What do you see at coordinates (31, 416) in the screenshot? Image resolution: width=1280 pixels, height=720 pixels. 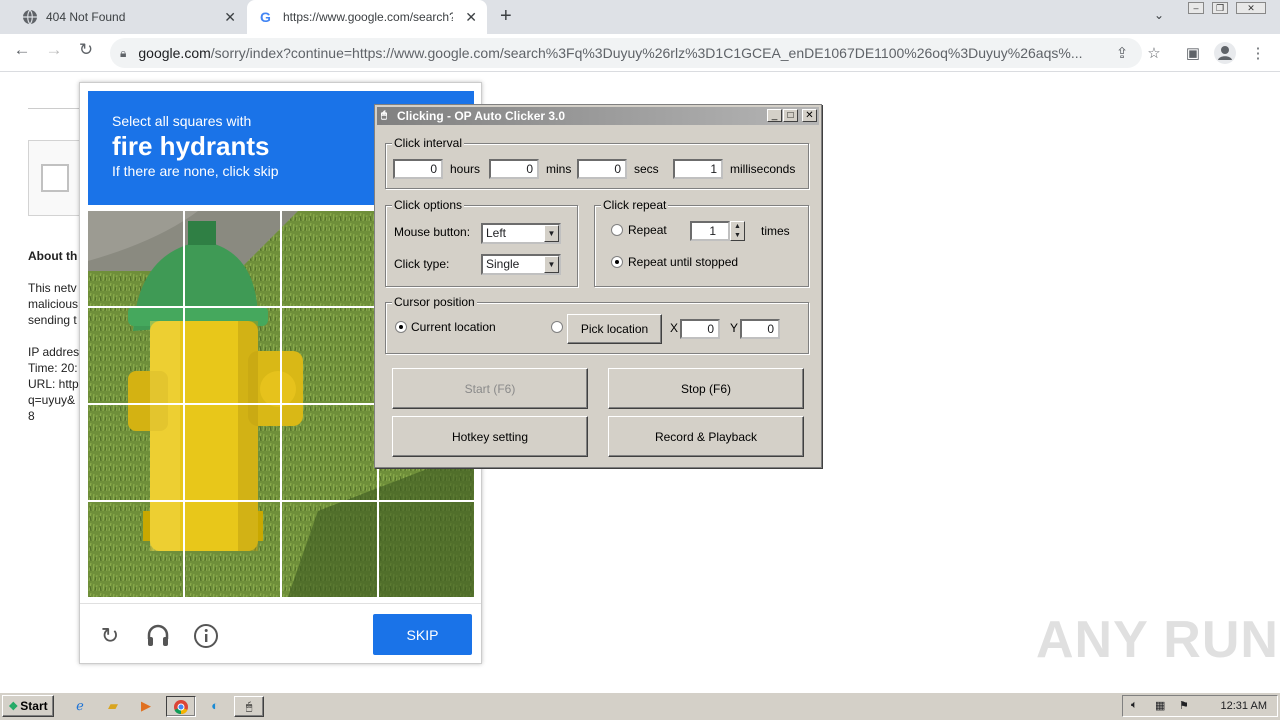 I see `page-text-line: 8` at bounding box center [31, 416].